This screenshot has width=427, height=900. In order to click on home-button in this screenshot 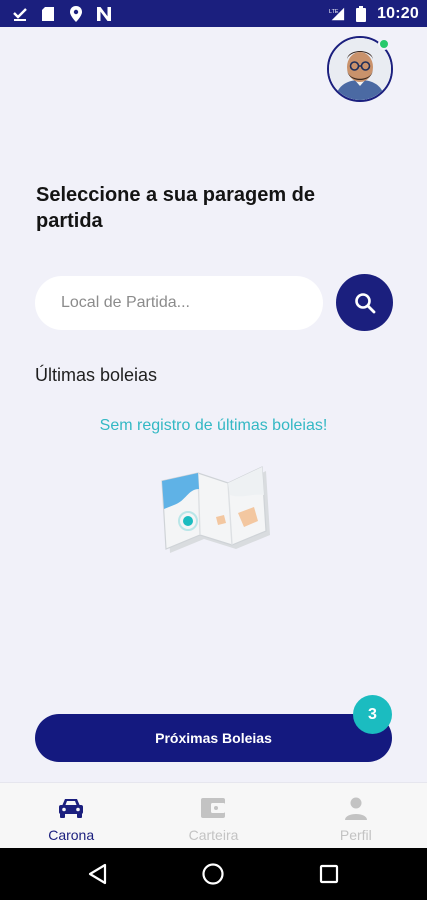, I will do `click(213, 874)`.